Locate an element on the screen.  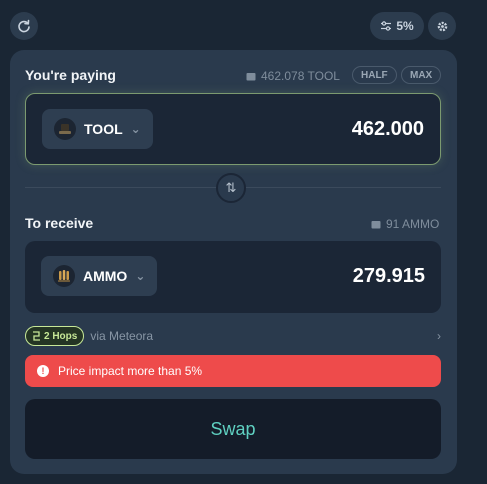
max-button: MAX is located at coordinates (421, 75).